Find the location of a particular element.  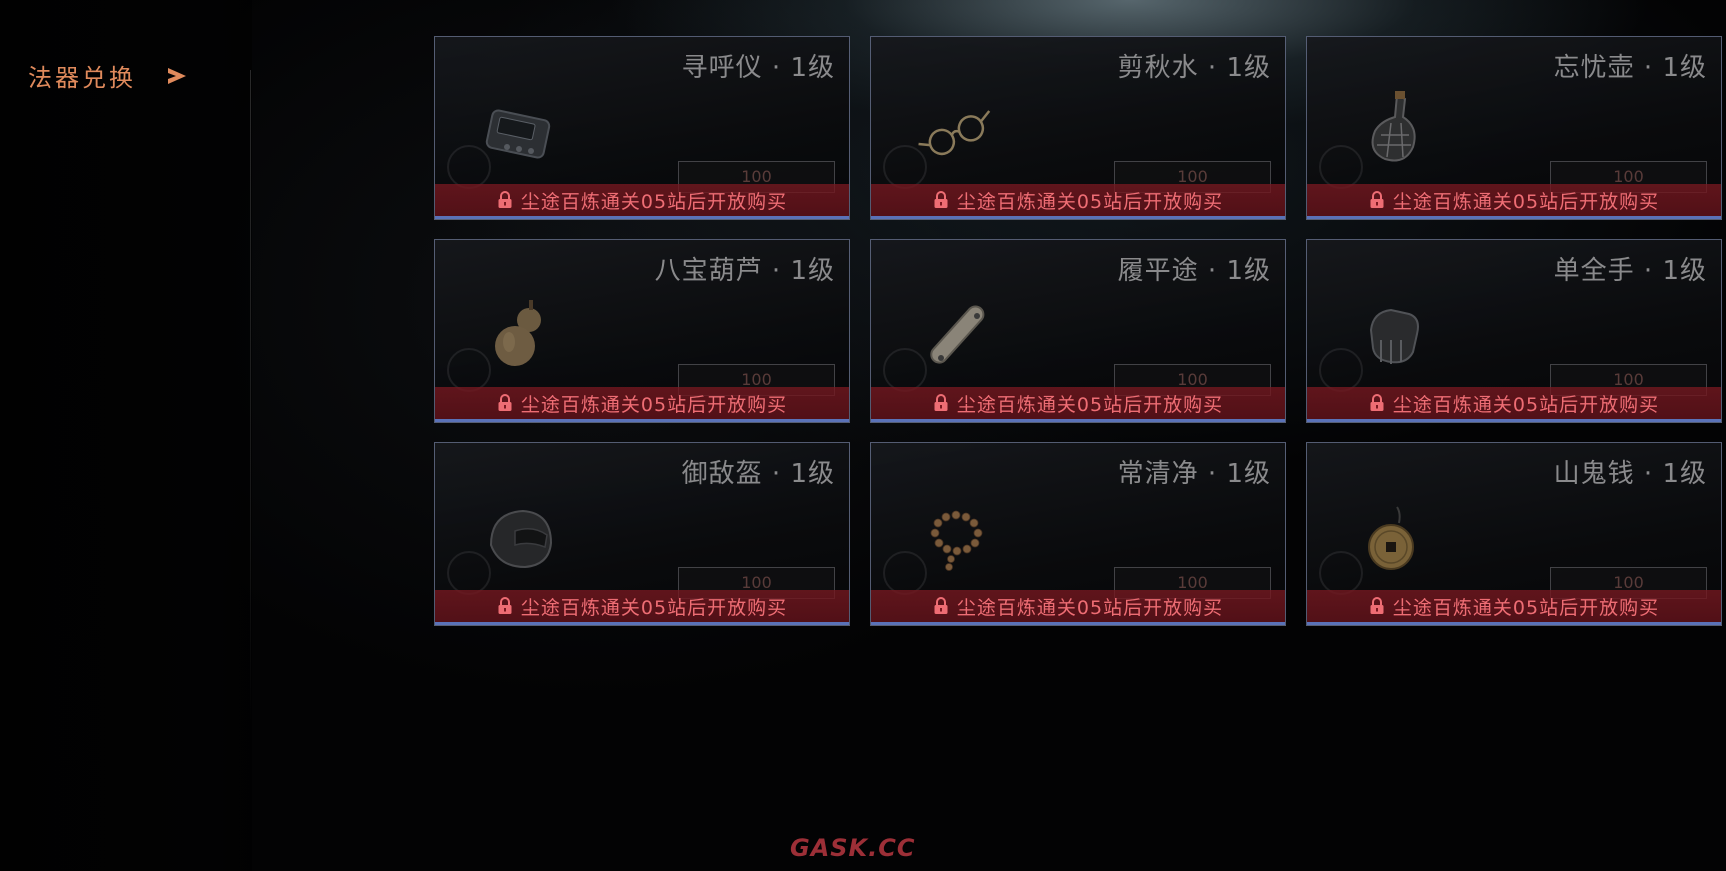

pager-icon is located at coordinates (520, 132).